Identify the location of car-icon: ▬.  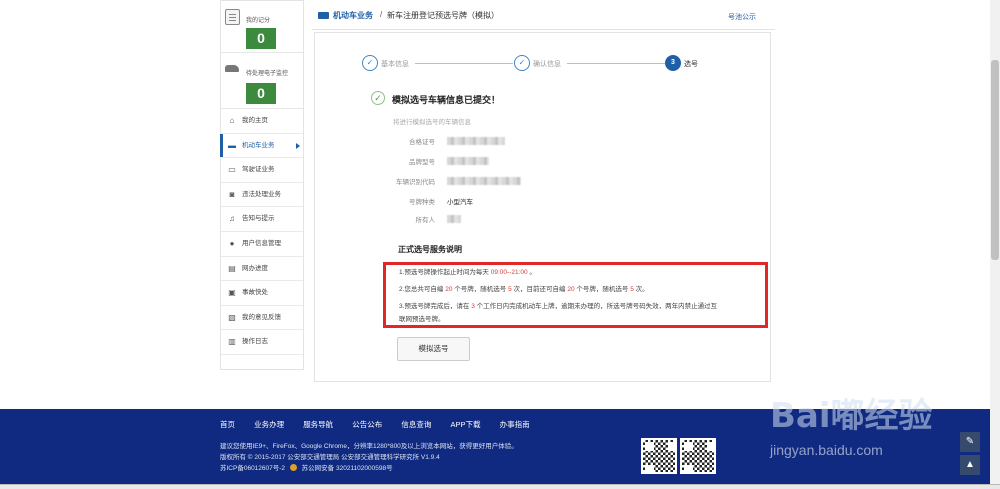
(232, 145).